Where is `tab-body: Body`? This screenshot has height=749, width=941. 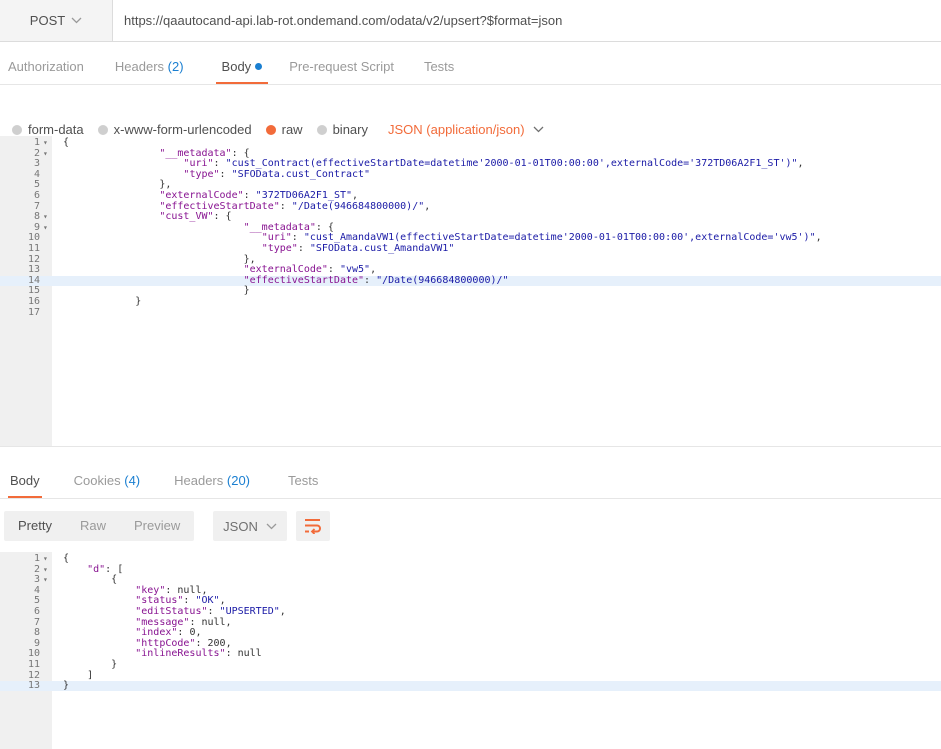 tab-body: Body is located at coordinates (242, 68).